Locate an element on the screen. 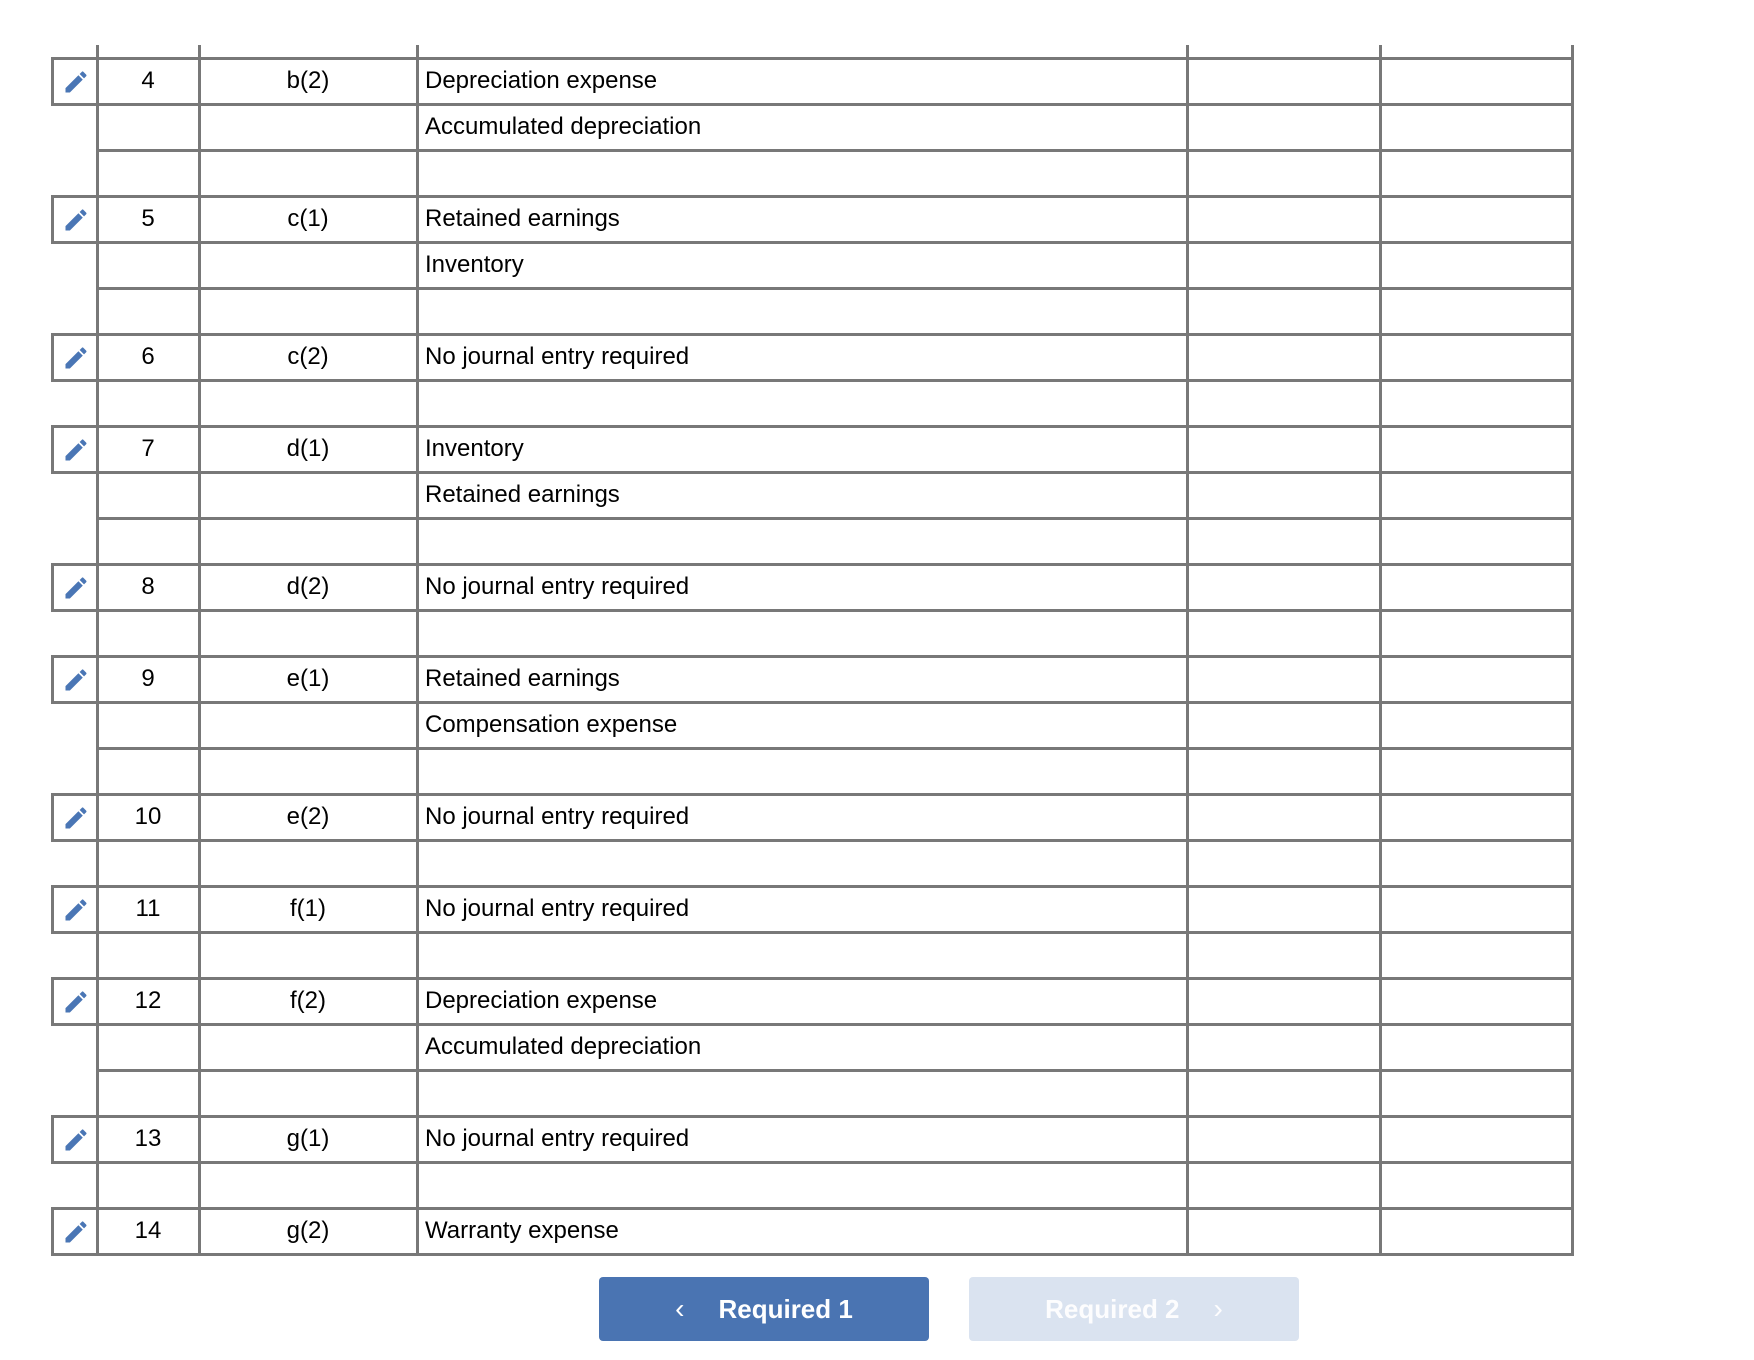 The height and width of the screenshot is (1360, 1754). entry-number: 9 is located at coordinates (148, 678).